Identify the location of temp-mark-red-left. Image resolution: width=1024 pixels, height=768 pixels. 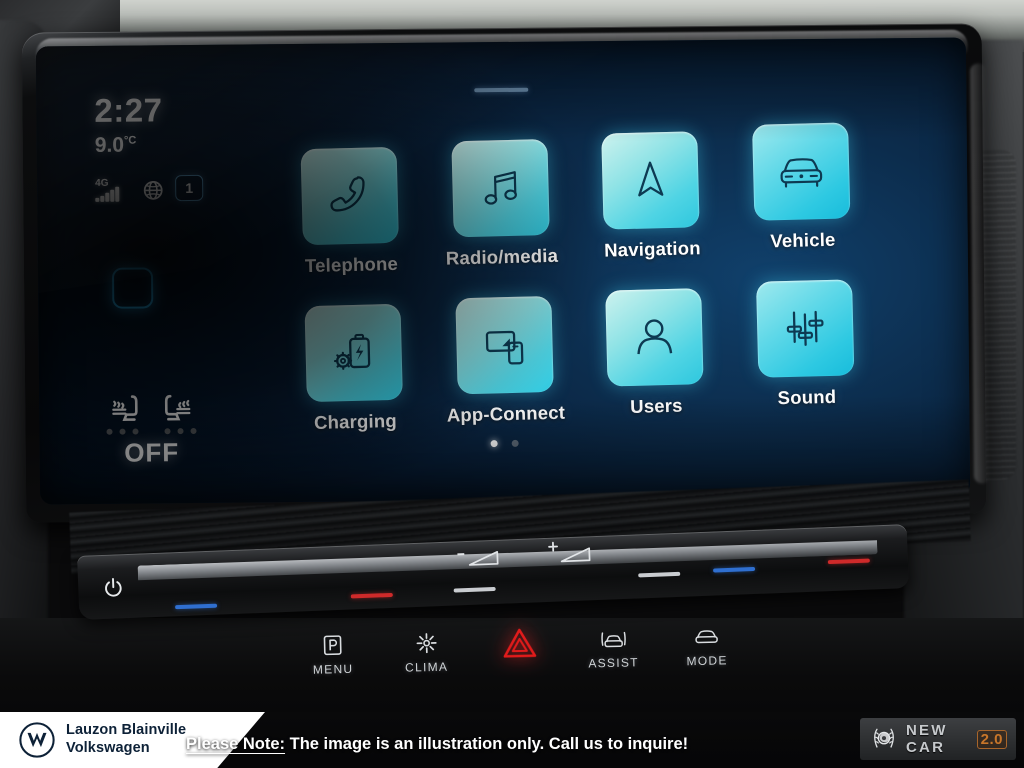
(371, 595).